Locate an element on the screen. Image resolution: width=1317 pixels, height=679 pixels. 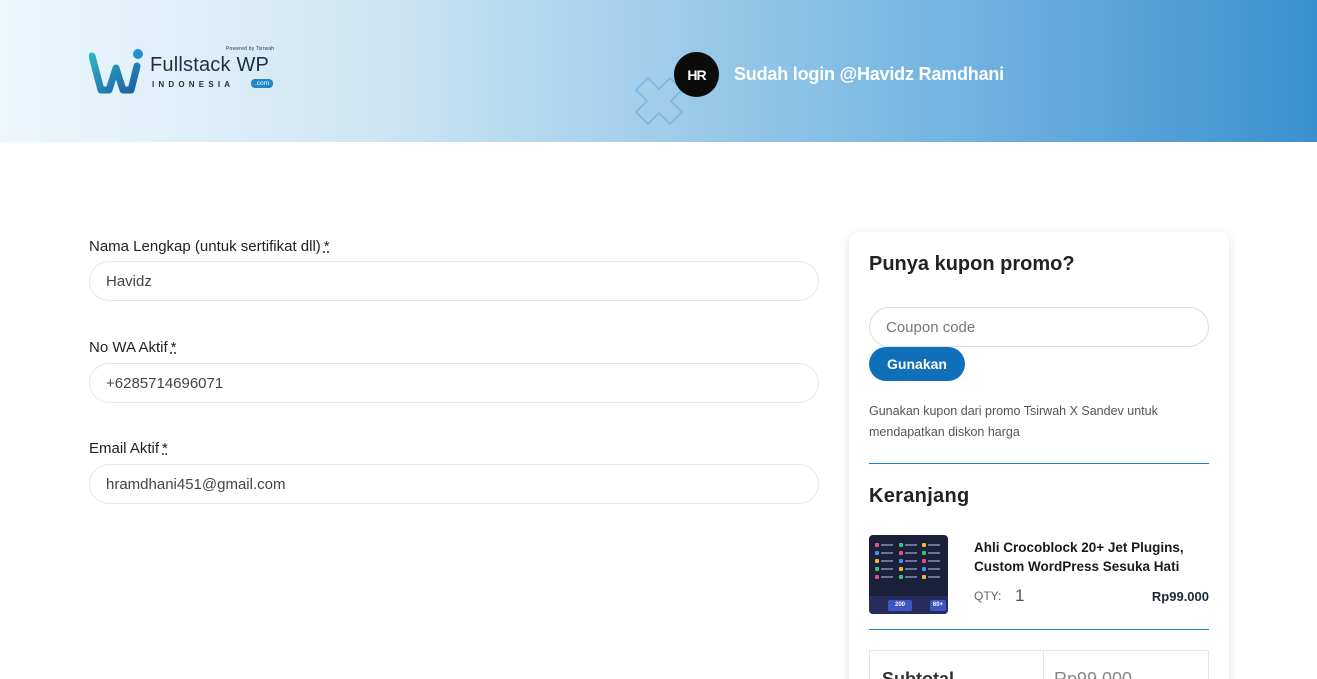
thumbnail-grid is located at coordinates (908, 563).